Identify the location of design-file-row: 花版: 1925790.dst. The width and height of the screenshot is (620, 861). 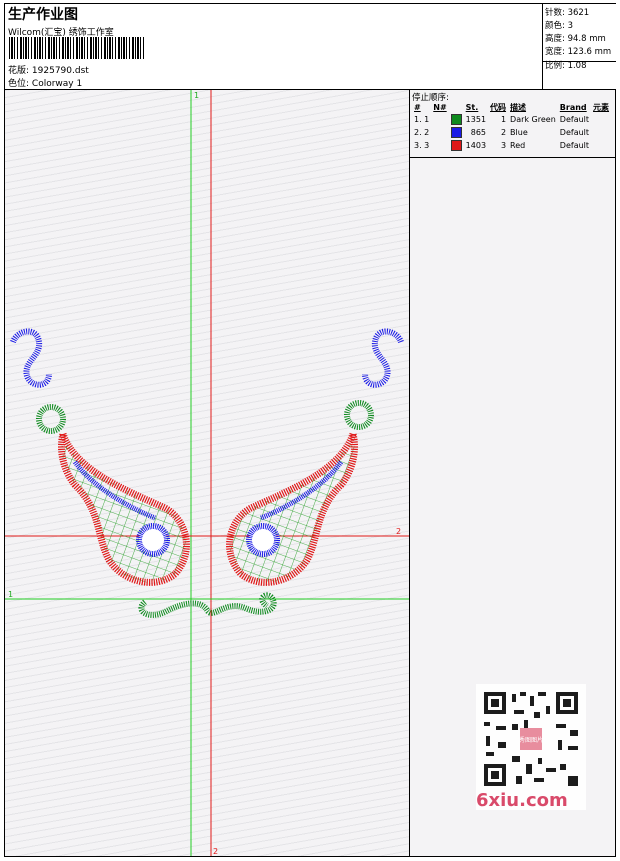
(48, 69).